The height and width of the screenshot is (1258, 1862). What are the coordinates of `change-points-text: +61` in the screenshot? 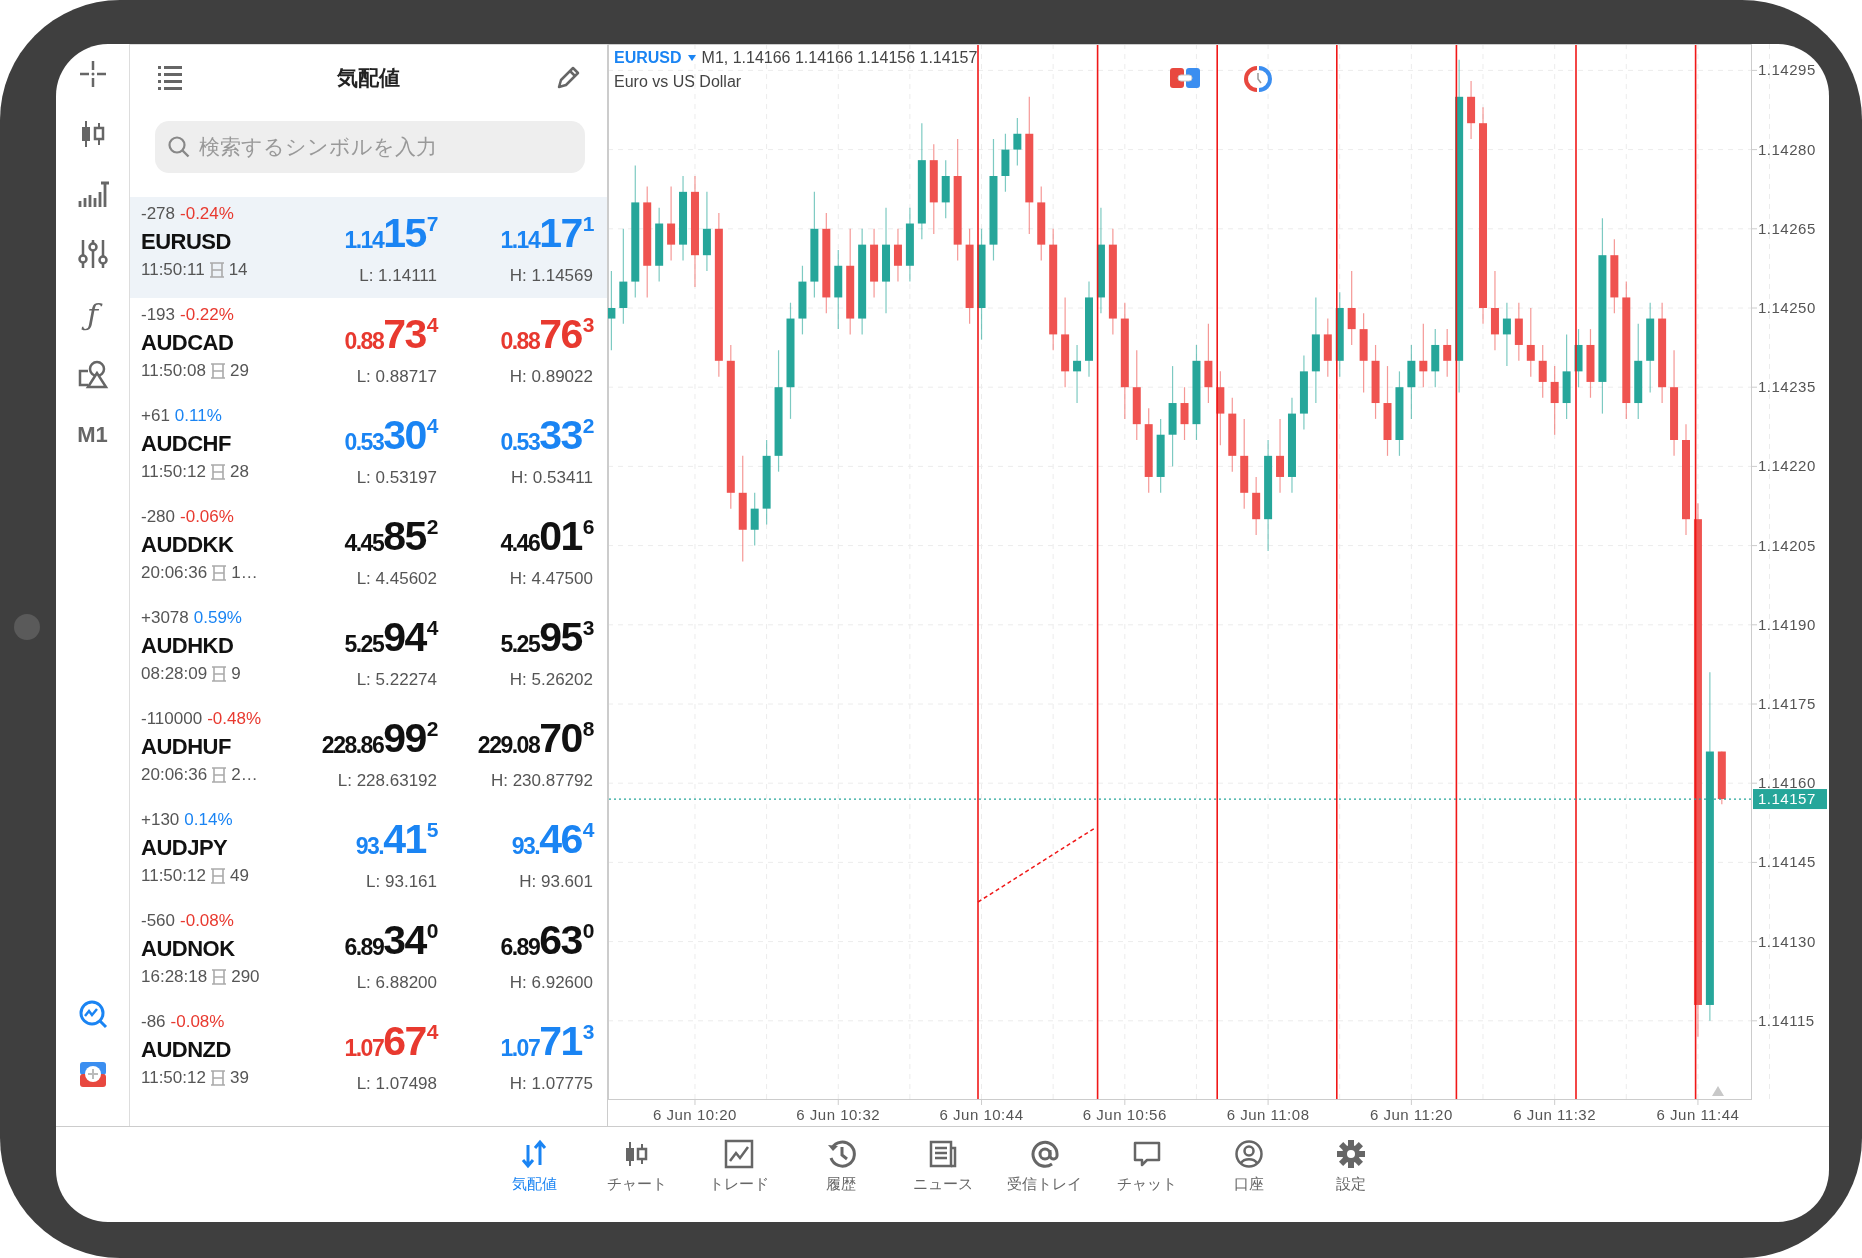 It's located at (155, 415).